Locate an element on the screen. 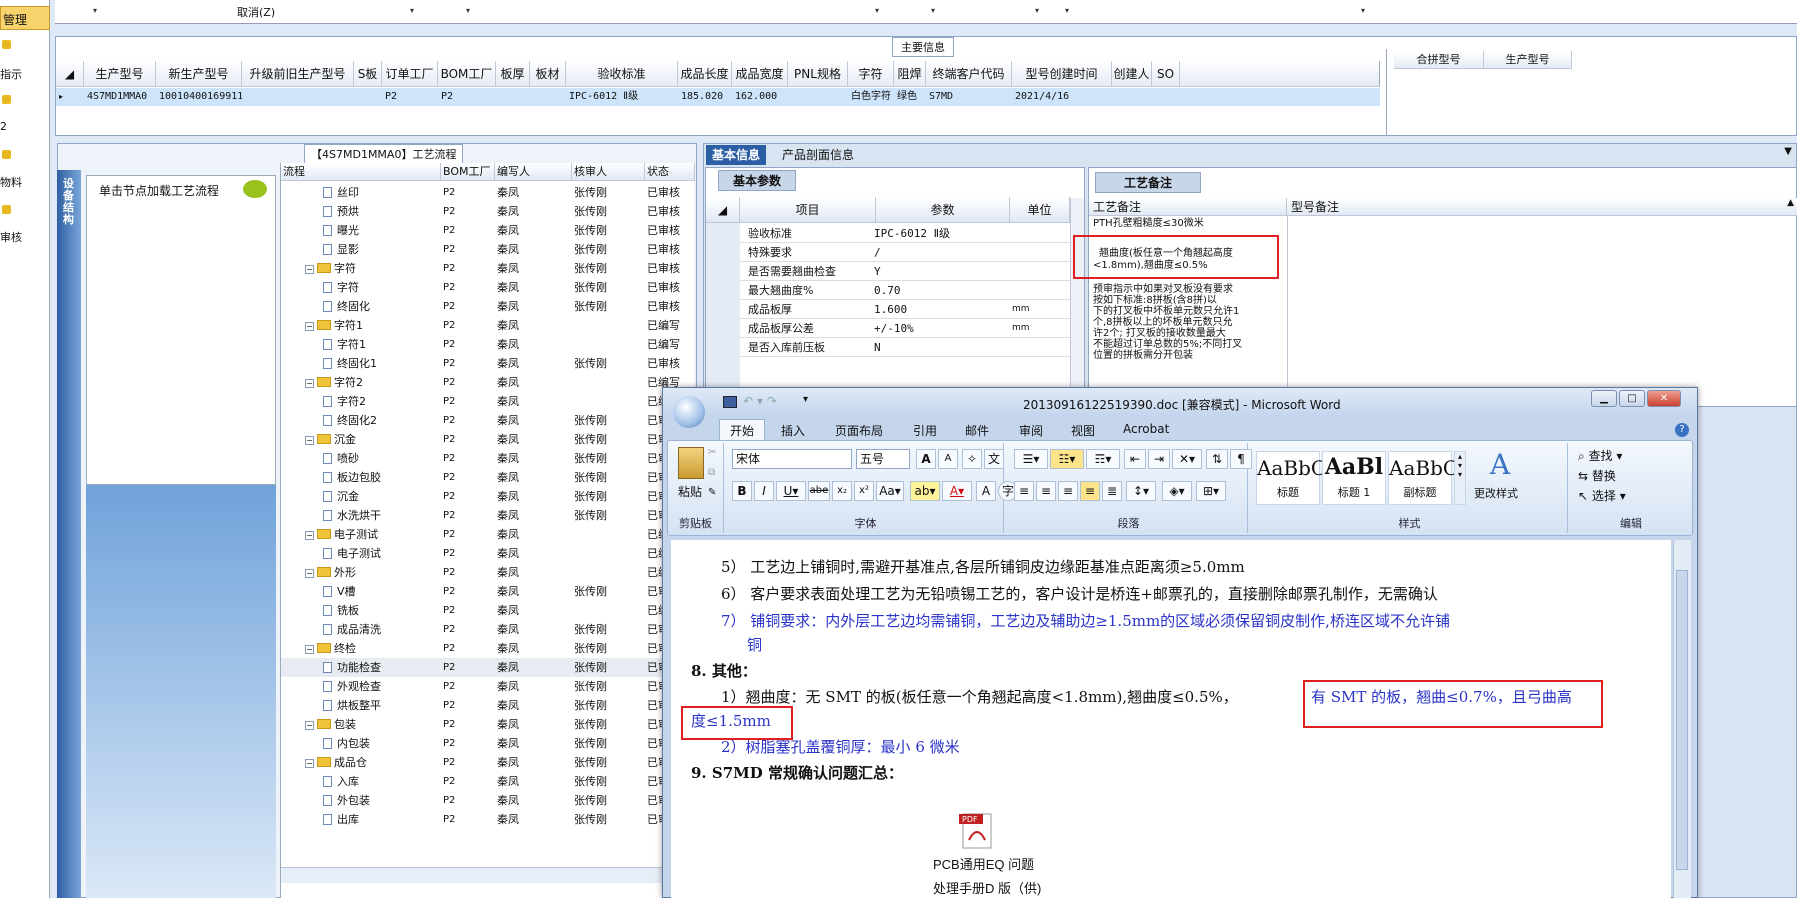 The height and width of the screenshot is (898, 1797). tree-row: 字符 P2 秦凤 张传刚 已审核 is located at coordinates (481, 287).